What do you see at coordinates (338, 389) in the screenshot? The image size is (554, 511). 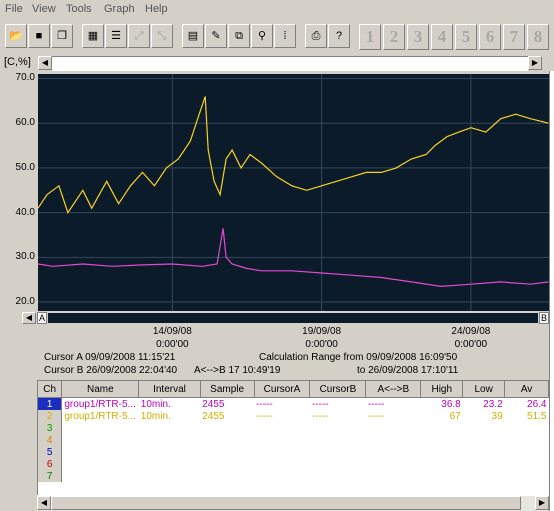 I see `col-cursor-b: CursorB` at bounding box center [338, 389].